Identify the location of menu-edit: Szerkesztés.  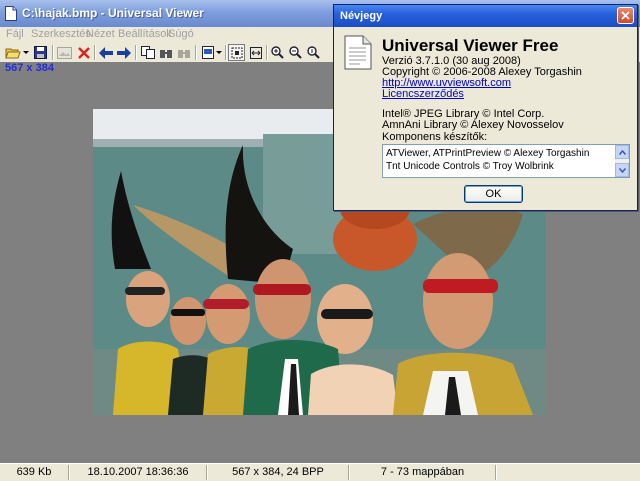
(61, 34).